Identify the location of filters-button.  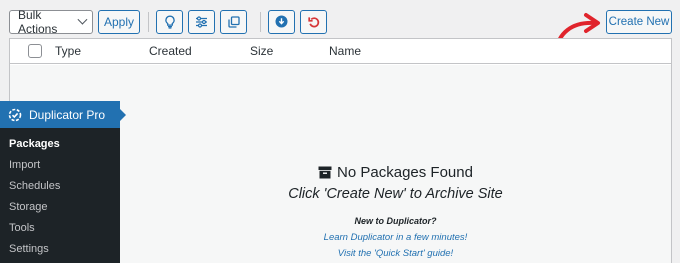
(201, 21).